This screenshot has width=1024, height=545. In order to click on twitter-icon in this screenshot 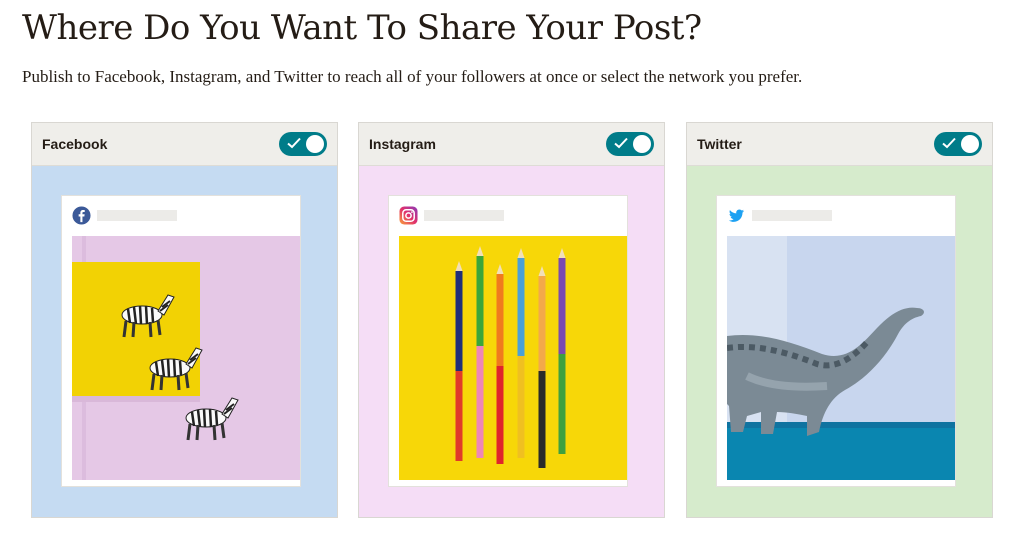, I will do `click(736, 215)`.